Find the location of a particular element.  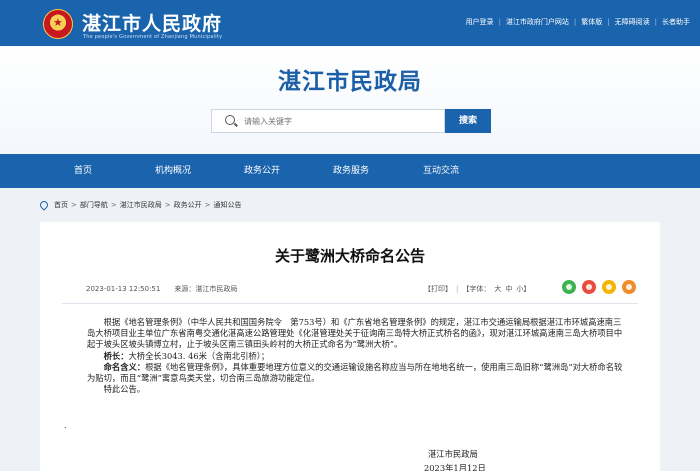

search-box is located at coordinates (328, 121).